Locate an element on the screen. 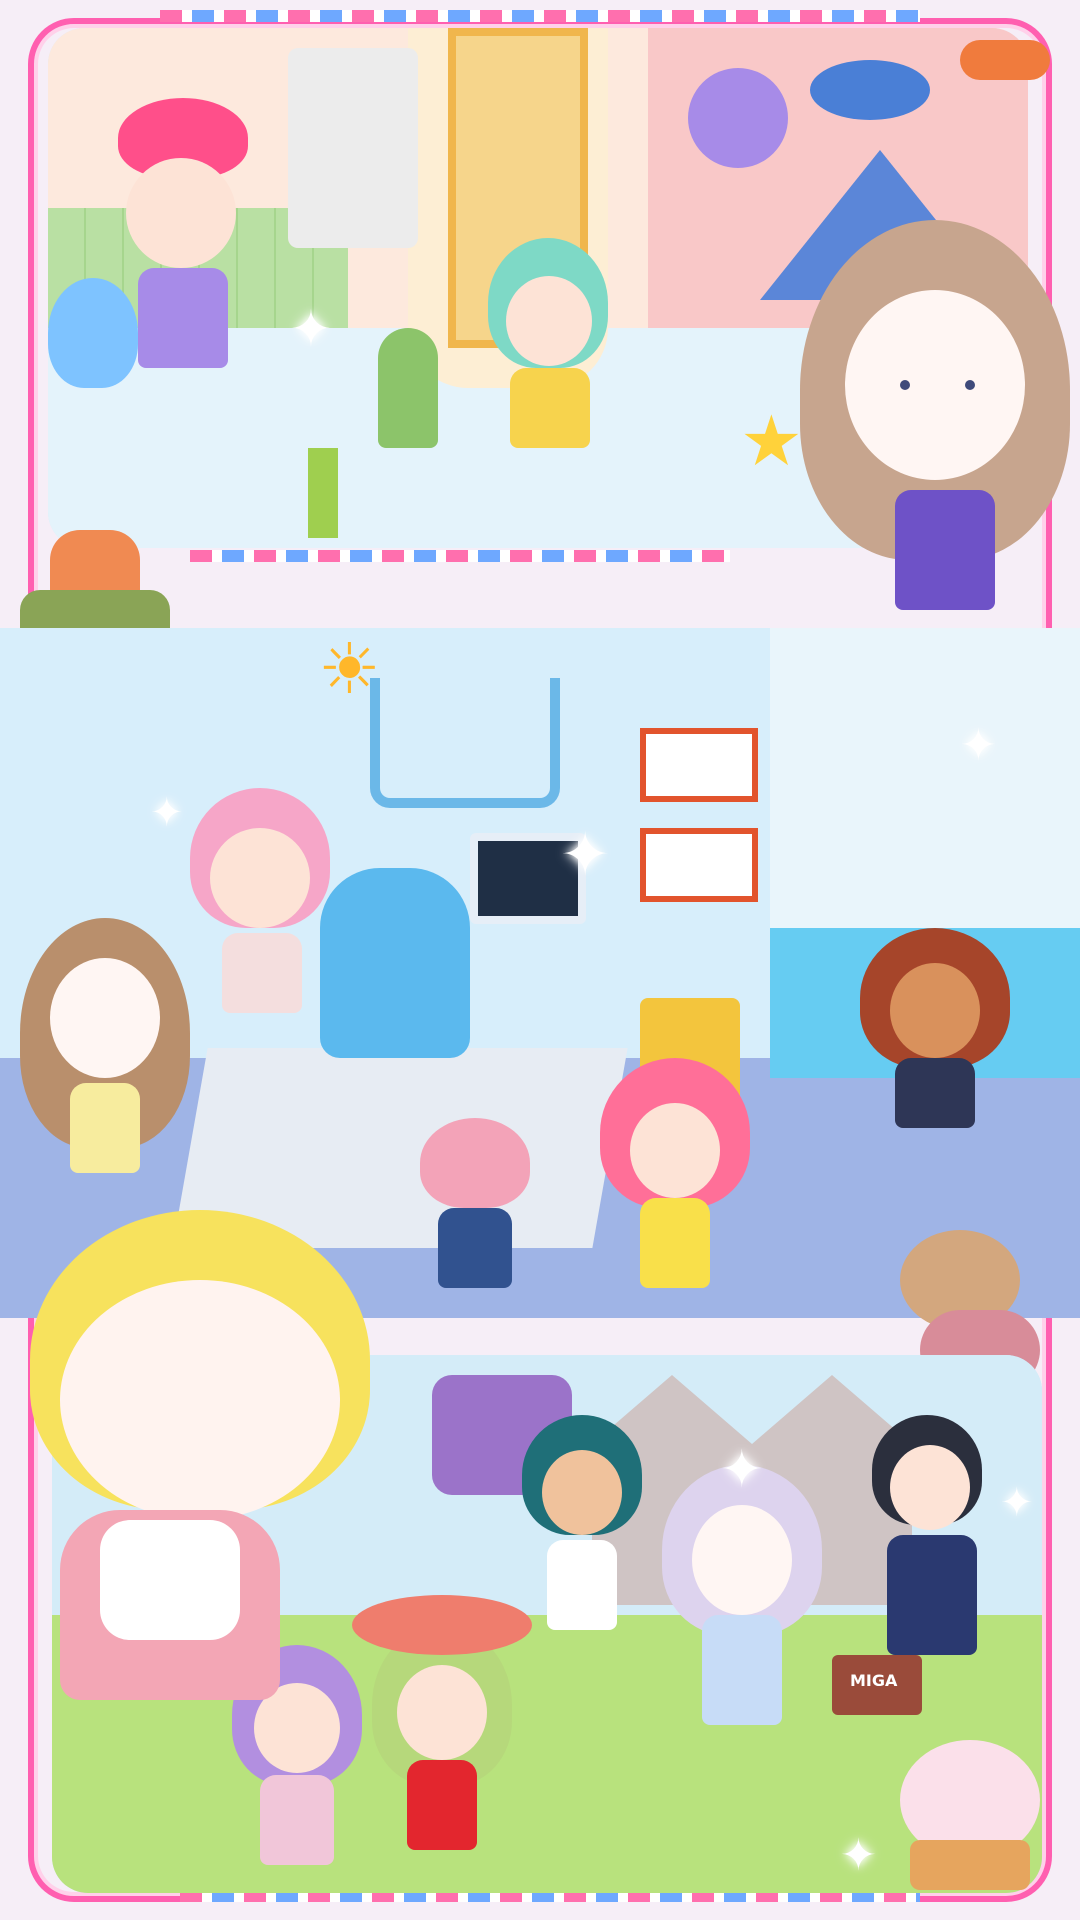 The image size is (1080, 1920). dental-lamp is located at coordinates (465, 743).